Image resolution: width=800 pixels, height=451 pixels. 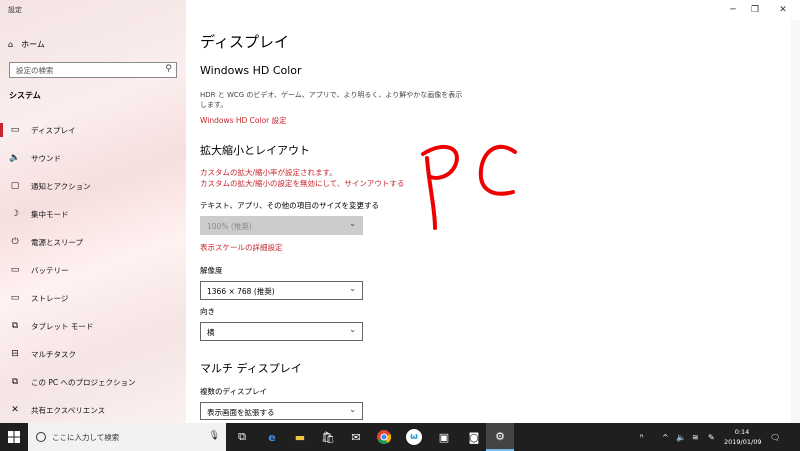 What do you see at coordinates (281, 411) in the screenshot?
I see `multi-display-dropdown: 表示画面を拡張する ⌄` at bounding box center [281, 411].